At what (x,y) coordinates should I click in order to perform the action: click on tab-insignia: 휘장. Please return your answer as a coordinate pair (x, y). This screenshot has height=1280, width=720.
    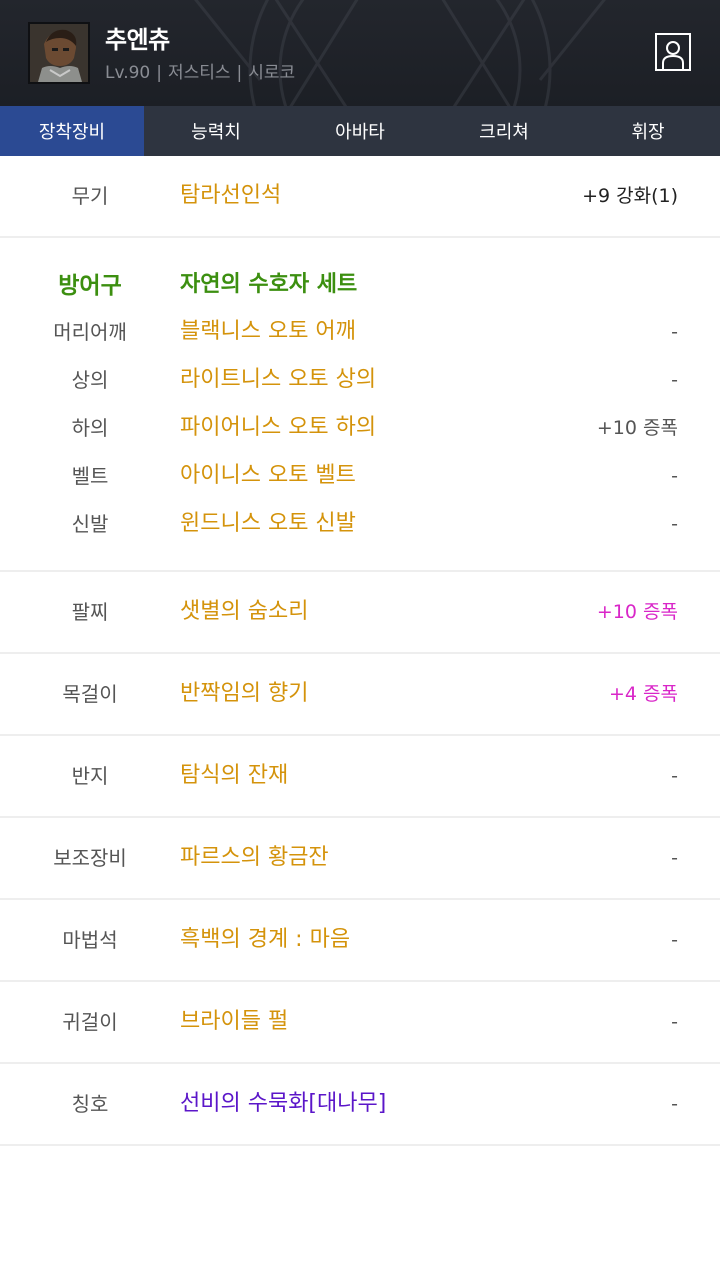
    Looking at the image, I should click on (648, 131).